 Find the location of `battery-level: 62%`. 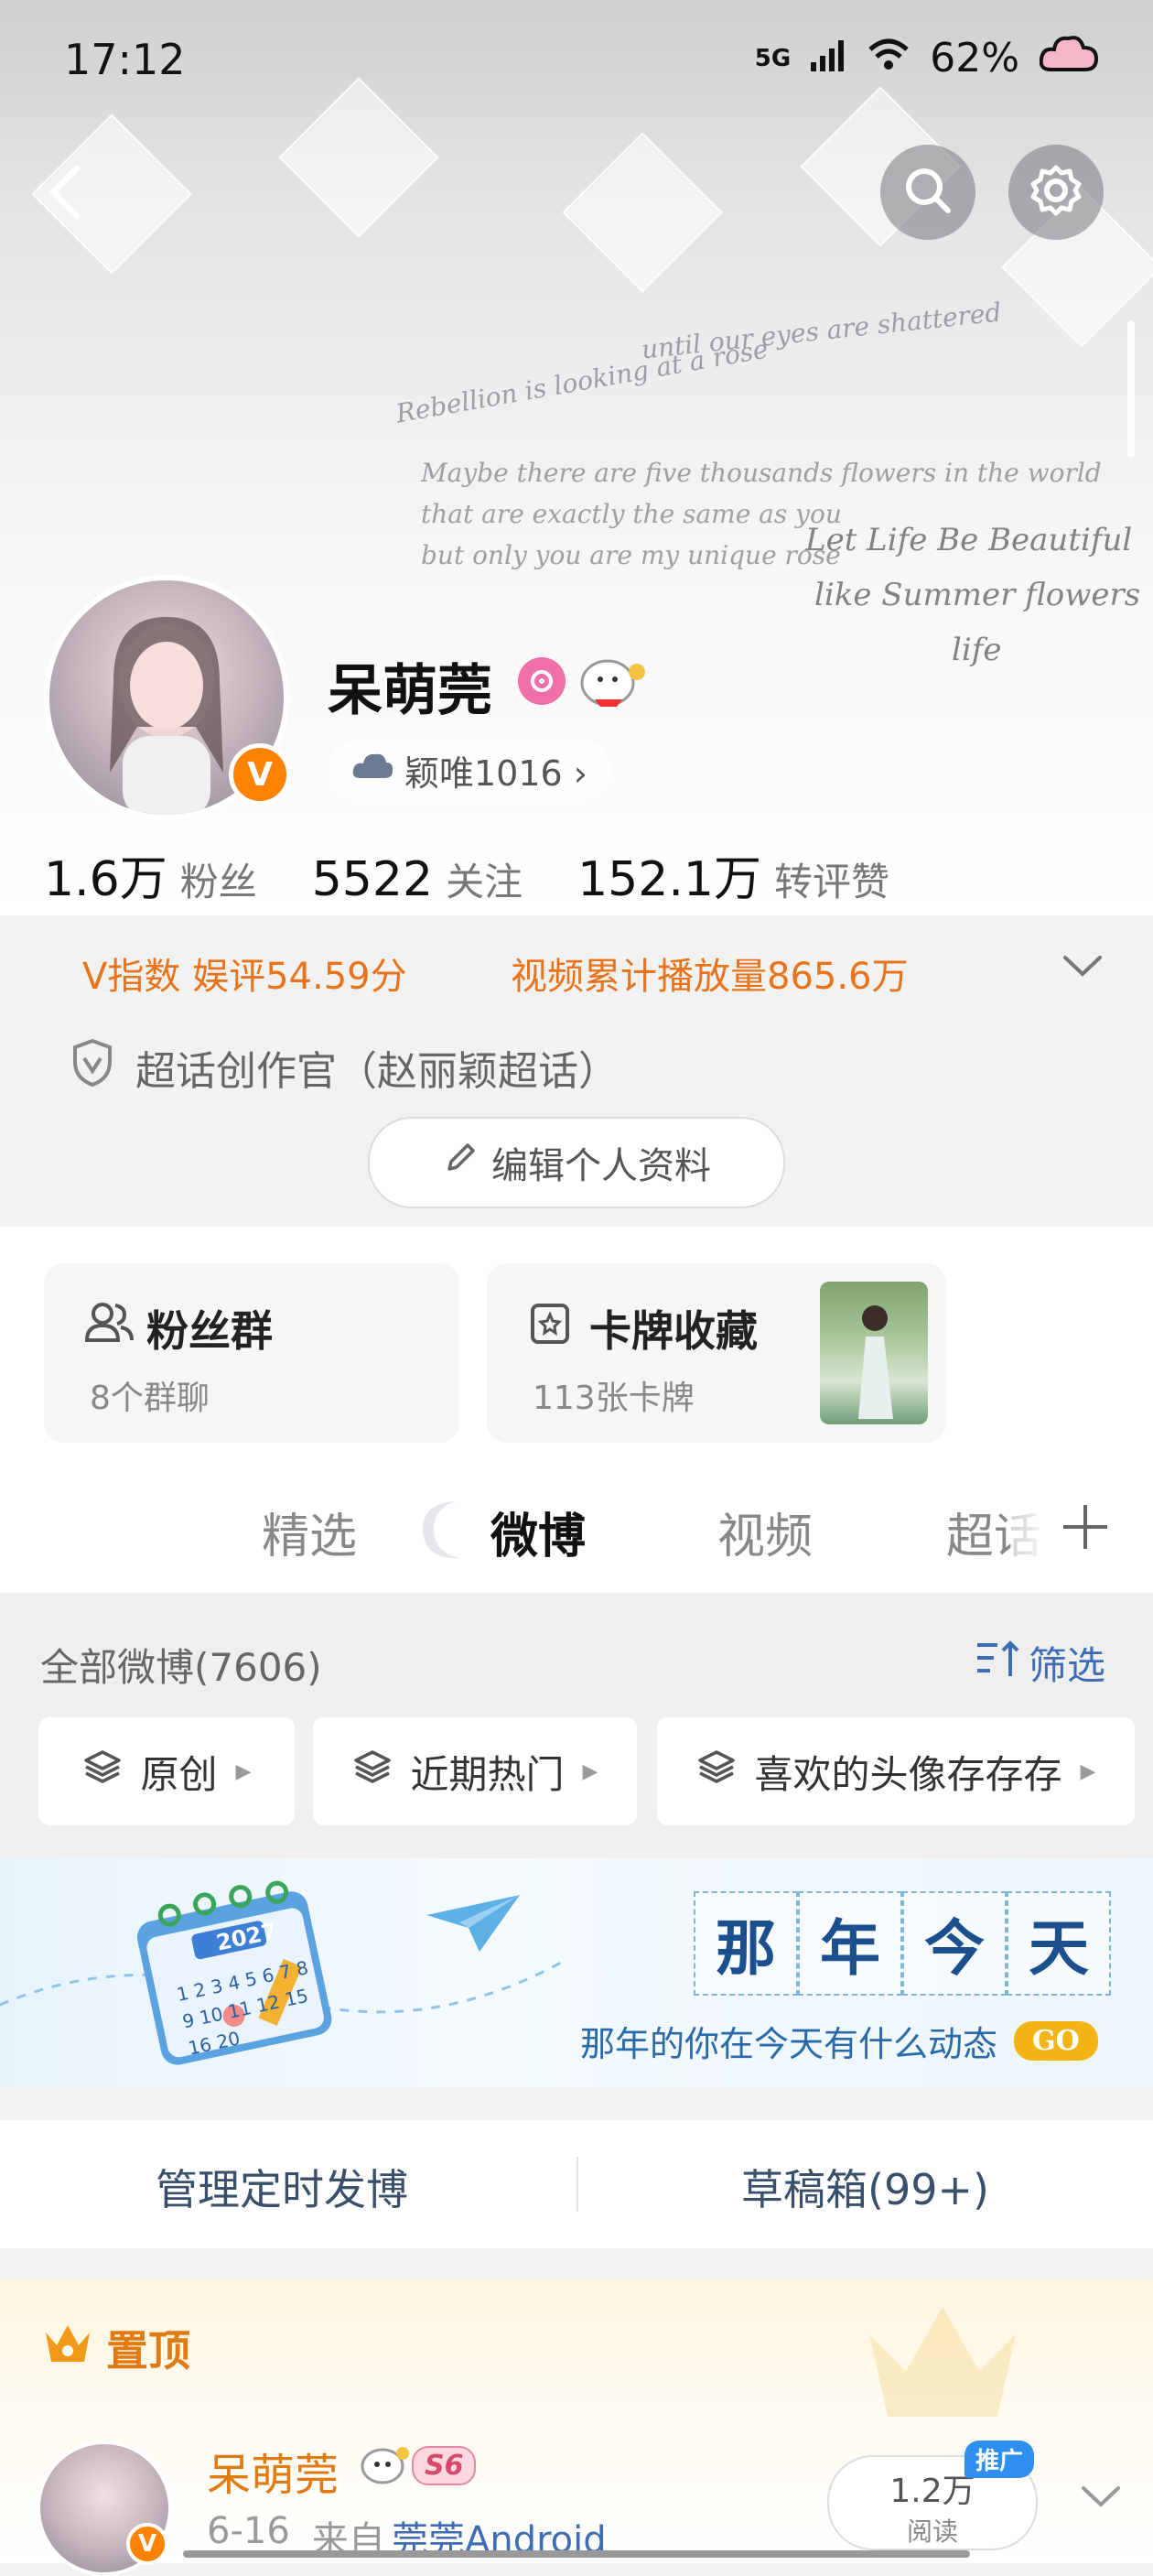

battery-level: 62% is located at coordinates (975, 58).